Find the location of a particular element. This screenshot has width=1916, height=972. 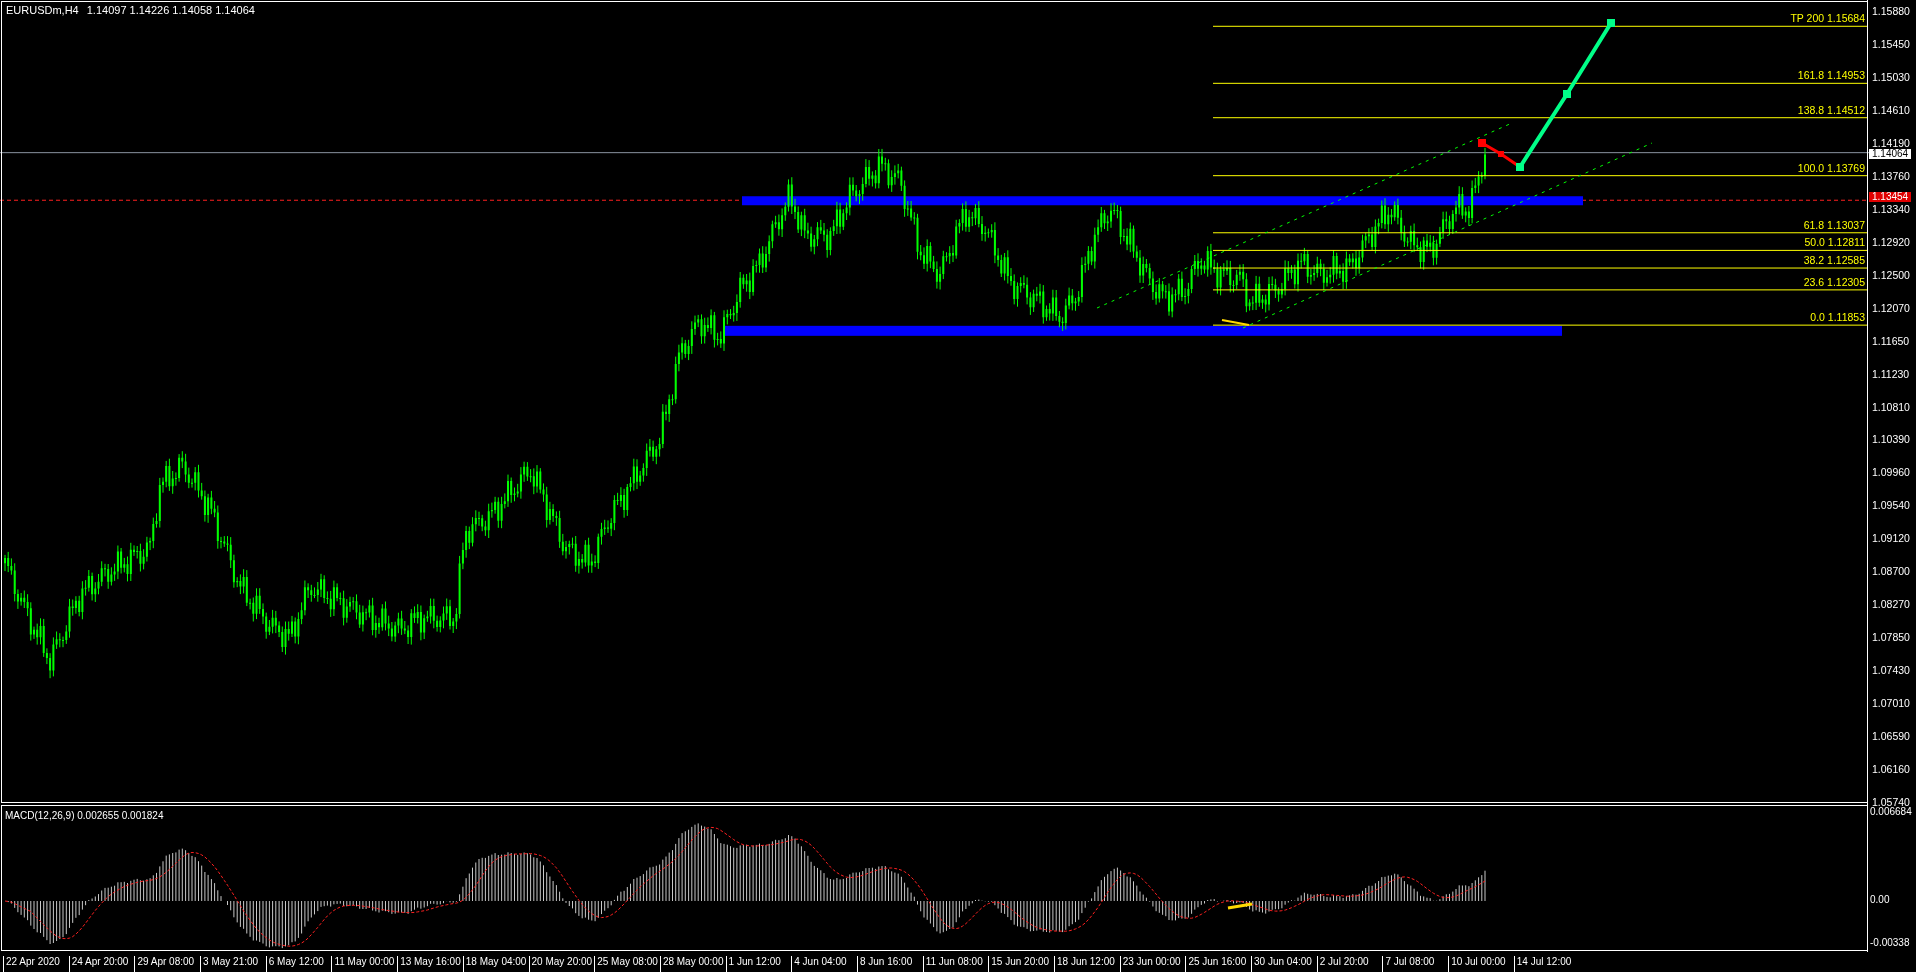

time-axis-label: 25 May 08:00 is located at coordinates (627, 964).